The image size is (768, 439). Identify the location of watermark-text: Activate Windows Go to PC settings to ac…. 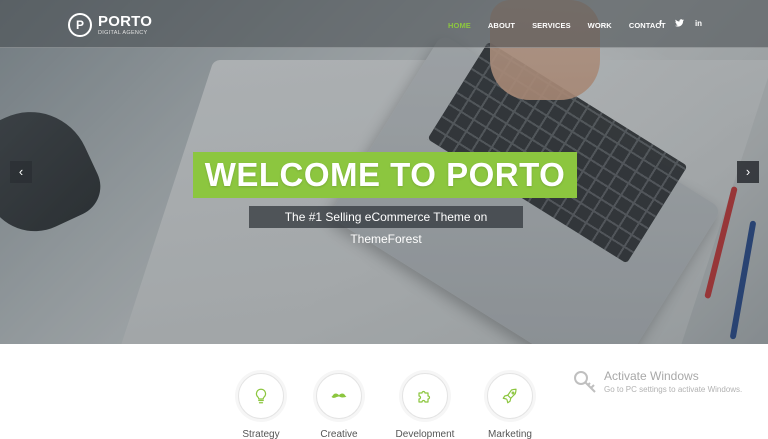
(673, 382).